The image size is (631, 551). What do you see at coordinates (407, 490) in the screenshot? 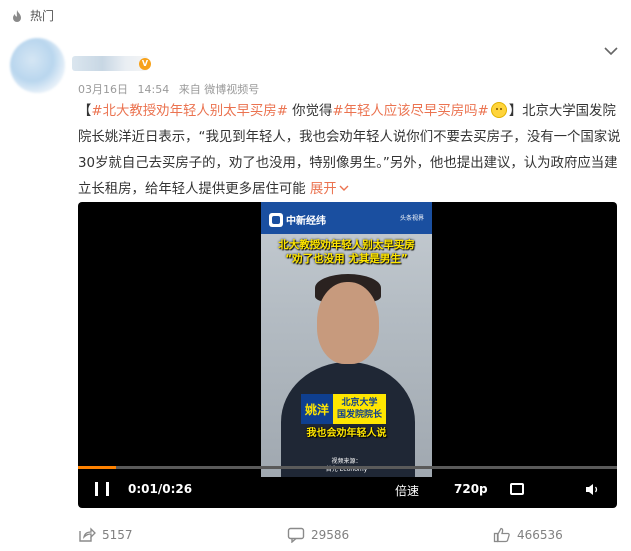
I see `speed-button: 倍速` at bounding box center [407, 490].